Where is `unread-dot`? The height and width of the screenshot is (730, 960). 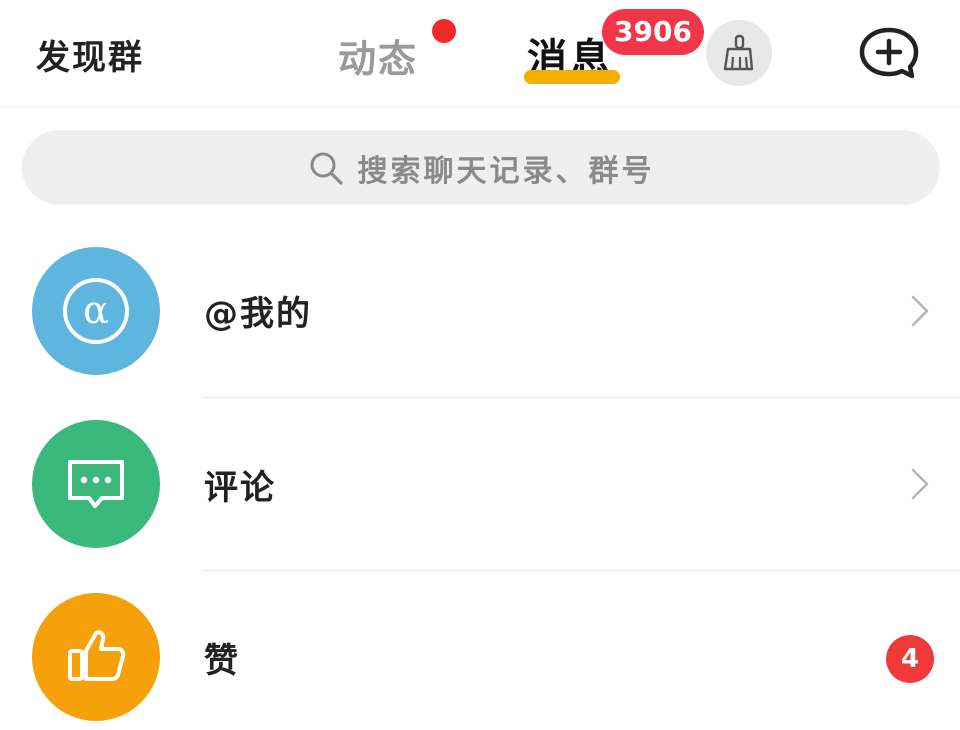 unread-dot is located at coordinates (444, 31).